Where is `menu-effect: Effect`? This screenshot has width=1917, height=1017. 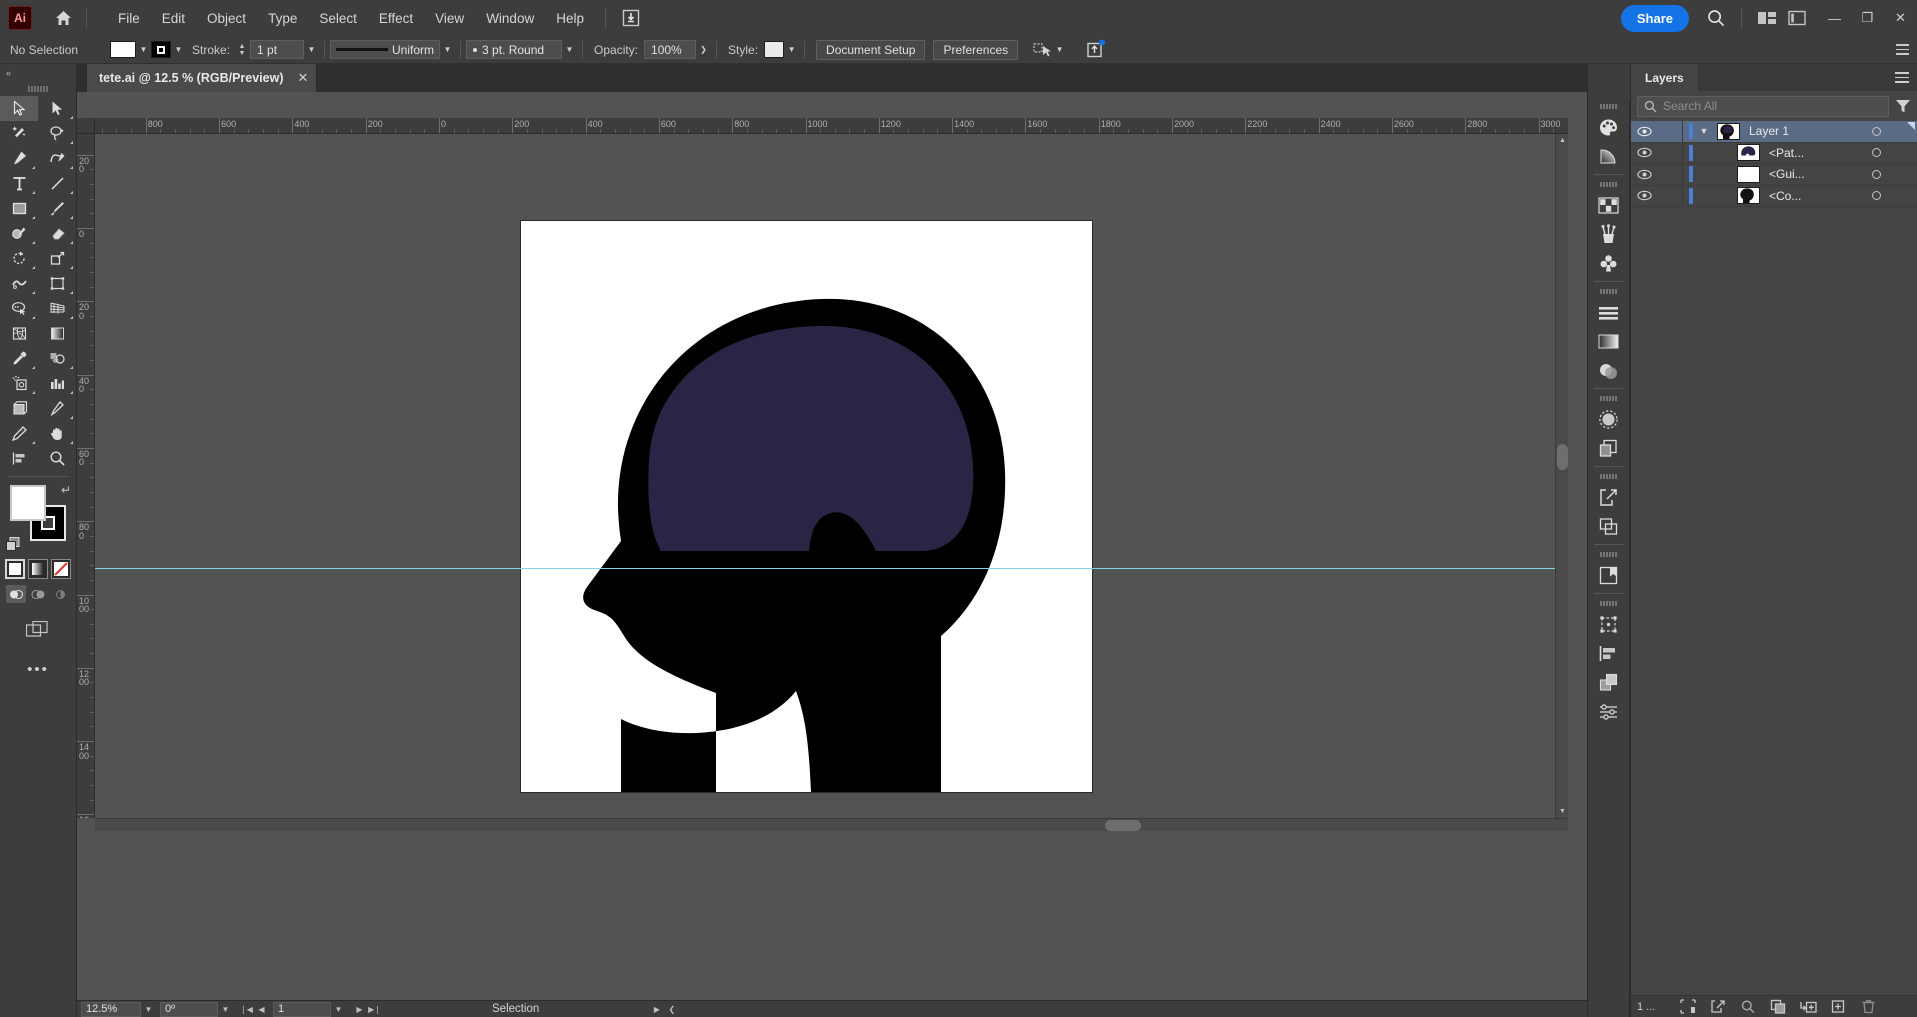 menu-effect: Effect is located at coordinates (396, 18).